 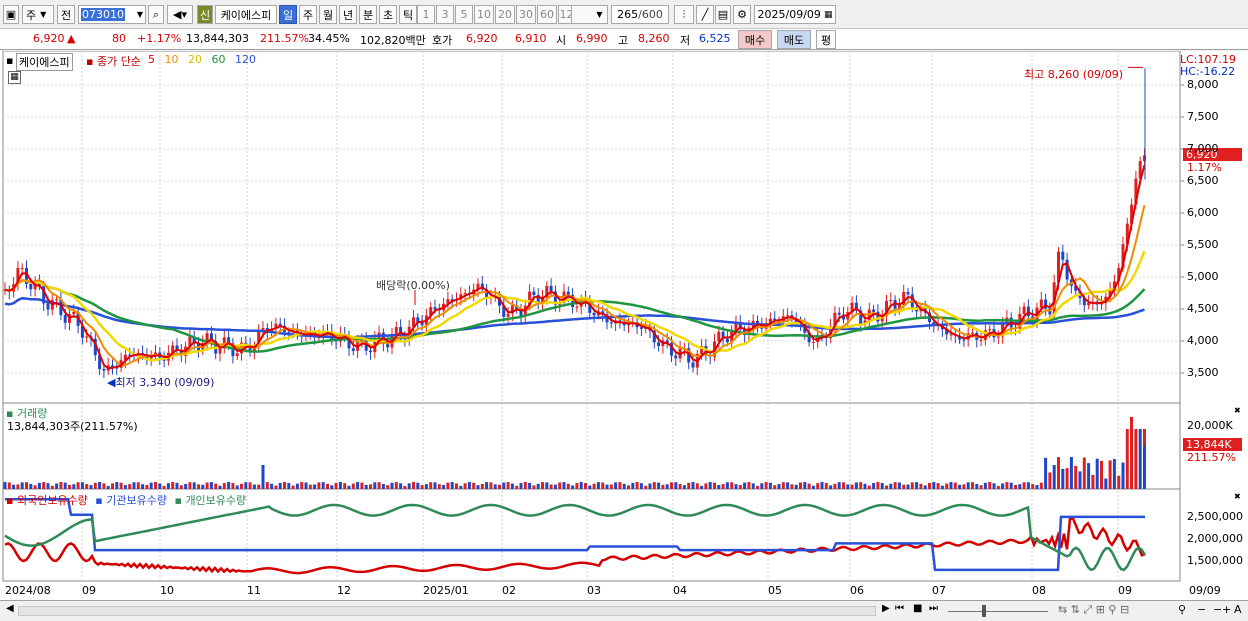 What do you see at coordinates (1201, 609) in the screenshot?
I see `zoom-out-icon: −` at bounding box center [1201, 609].